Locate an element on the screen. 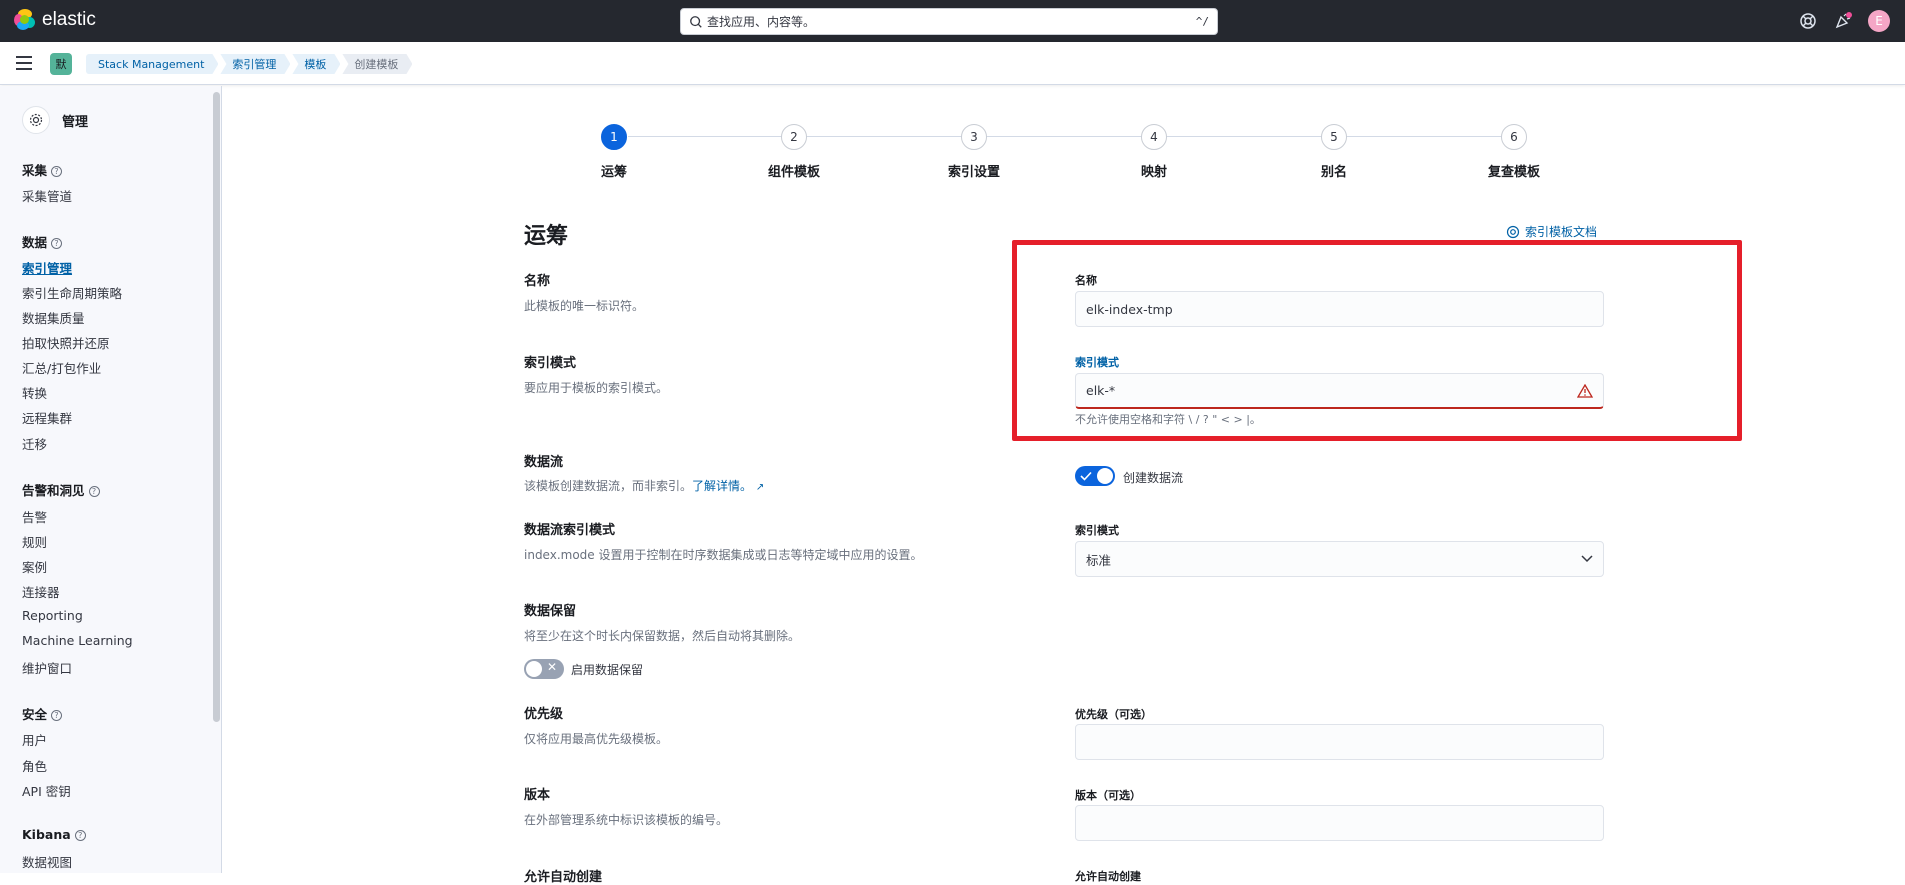 The height and width of the screenshot is (885, 1905). user-avatar: E is located at coordinates (1879, 21).